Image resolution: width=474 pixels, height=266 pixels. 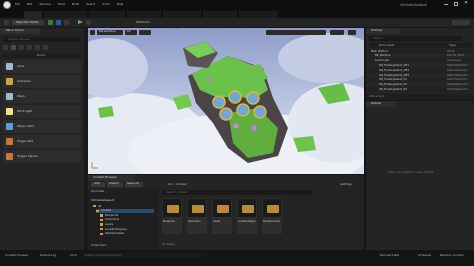 What do you see at coordinates (75, 5) in the screenshot?
I see `menu-item-build: Build` at bounding box center [75, 5].